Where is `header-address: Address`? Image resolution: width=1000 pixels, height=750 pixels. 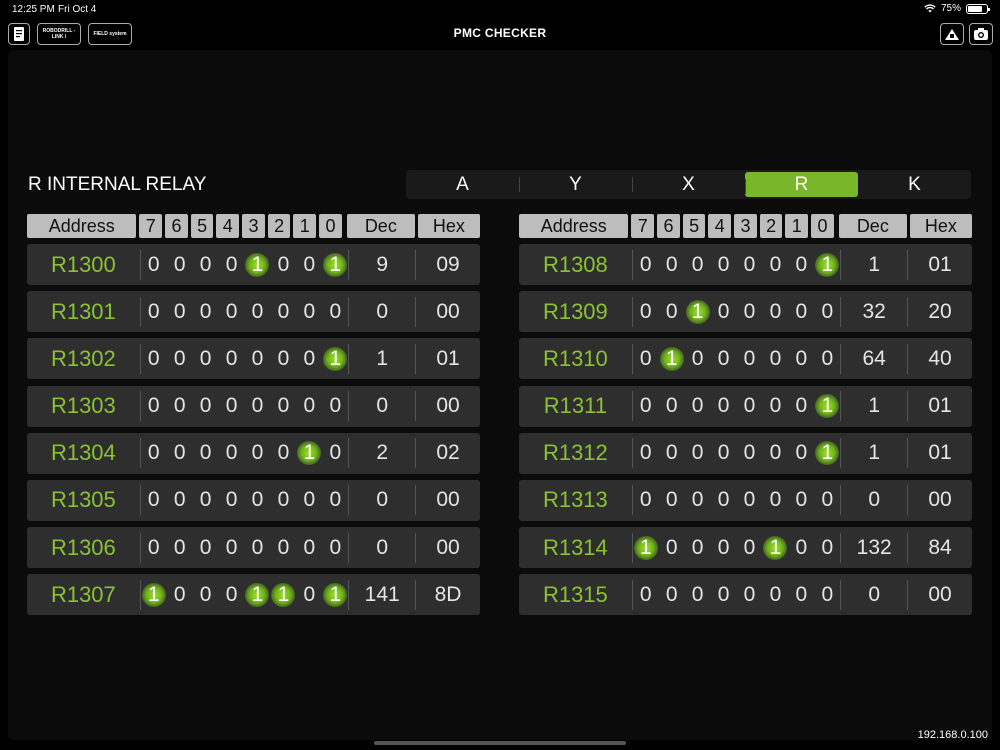 header-address: Address is located at coordinates (574, 226).